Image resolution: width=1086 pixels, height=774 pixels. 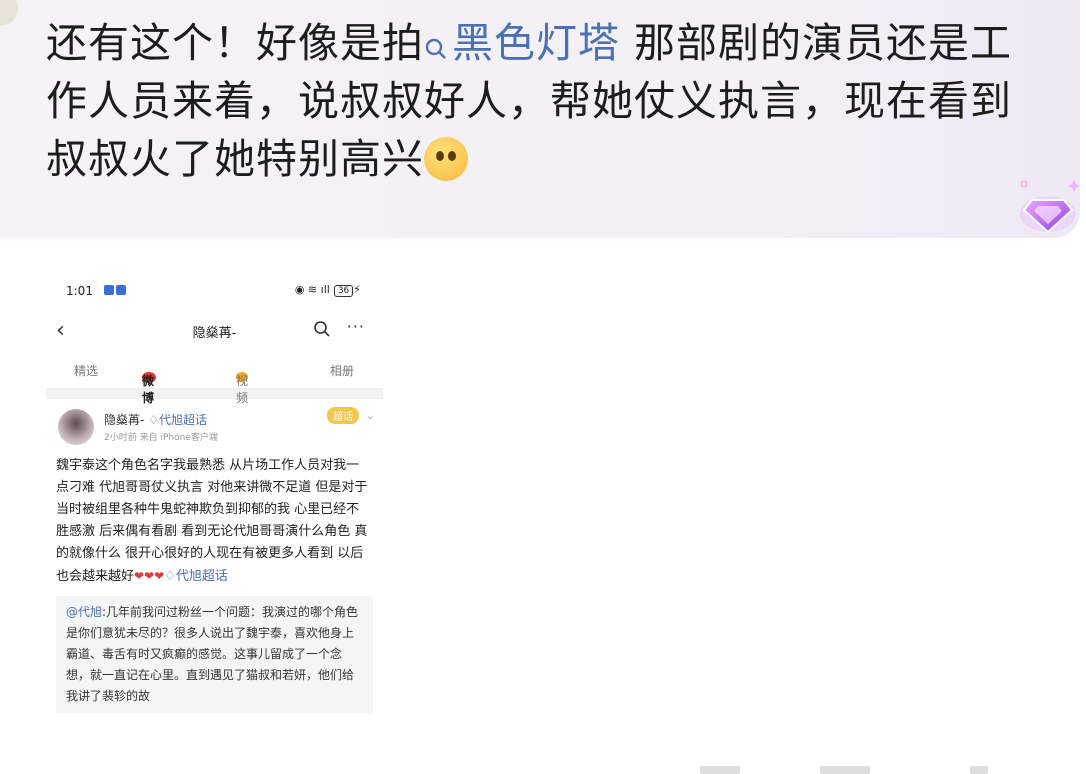 I want to click on tab-featured: 精选, so click(x=86, y=370).